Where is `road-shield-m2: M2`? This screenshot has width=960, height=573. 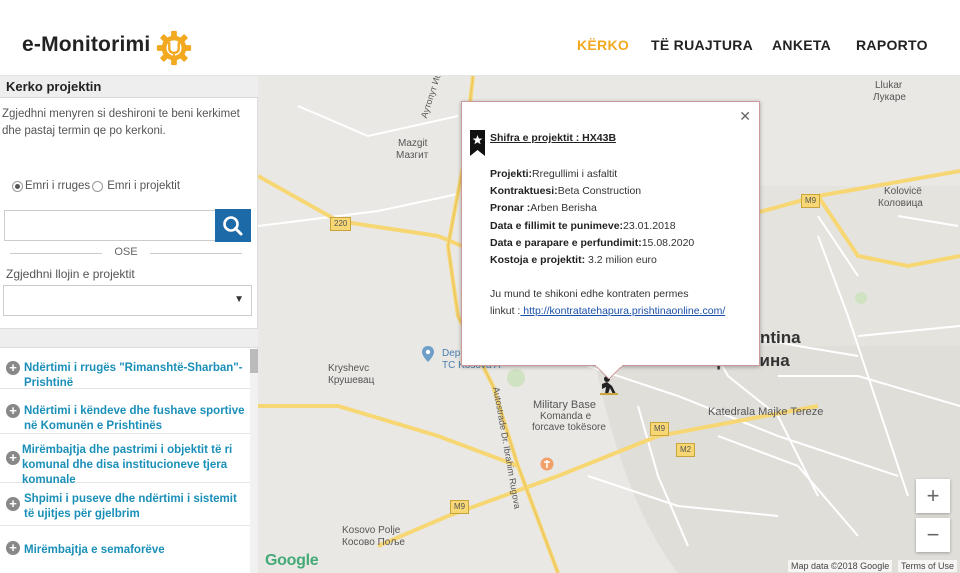
road-shield-m2: M2 is located at coordinates (686, 450).